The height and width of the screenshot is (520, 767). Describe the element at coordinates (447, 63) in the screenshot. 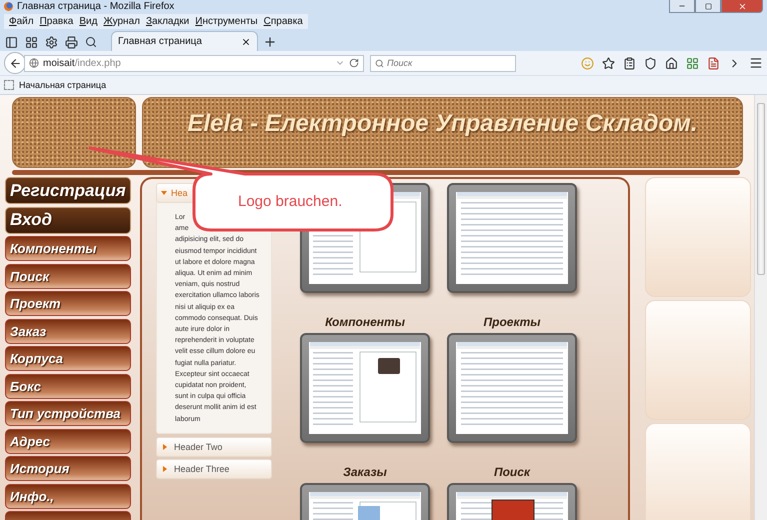

I see `search-input: Поиск` at that location.